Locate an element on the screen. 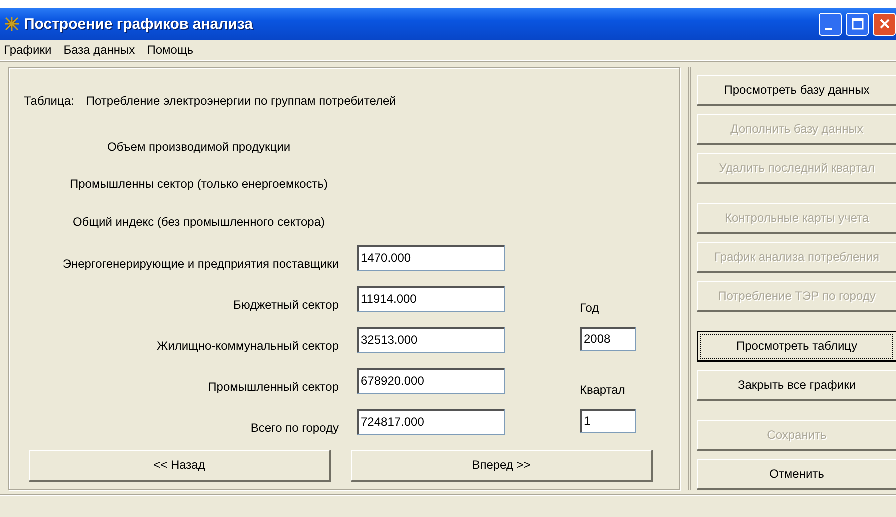 The width and height of the screenshot is (896, 517). menu-item: Графики is located at coordinates (28, 50).